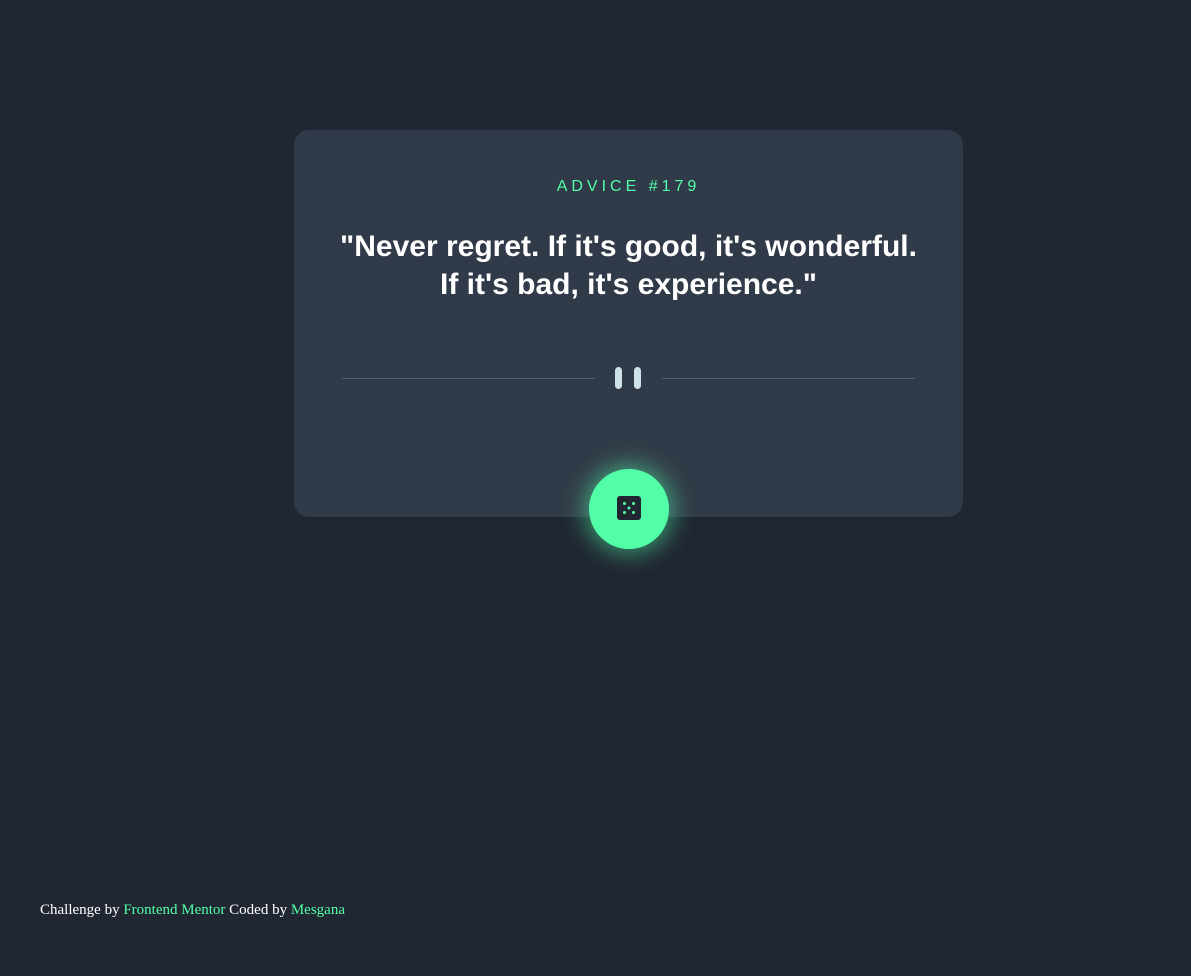 The width and height of the screenshot is (1191, 976). I want to click on attribution-middle: Coded by, so click(258, 910).